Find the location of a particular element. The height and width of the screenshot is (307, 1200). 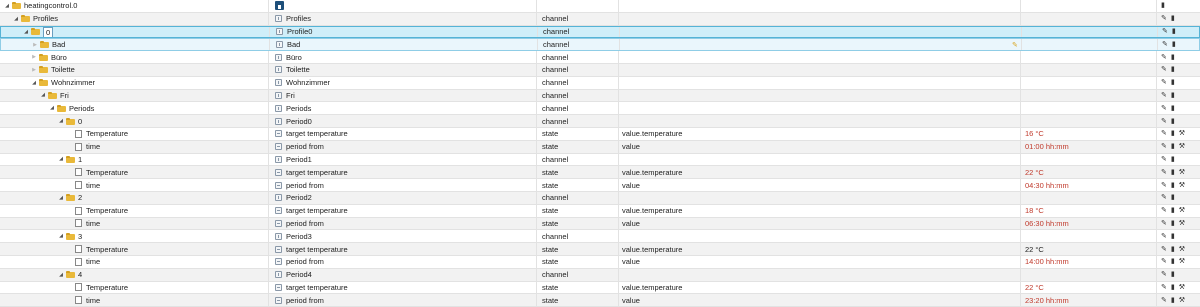

tree-row: time period from state value 01:00 hh:mm ✎ ▮ ⚒ is located at coordinates (600, 147).